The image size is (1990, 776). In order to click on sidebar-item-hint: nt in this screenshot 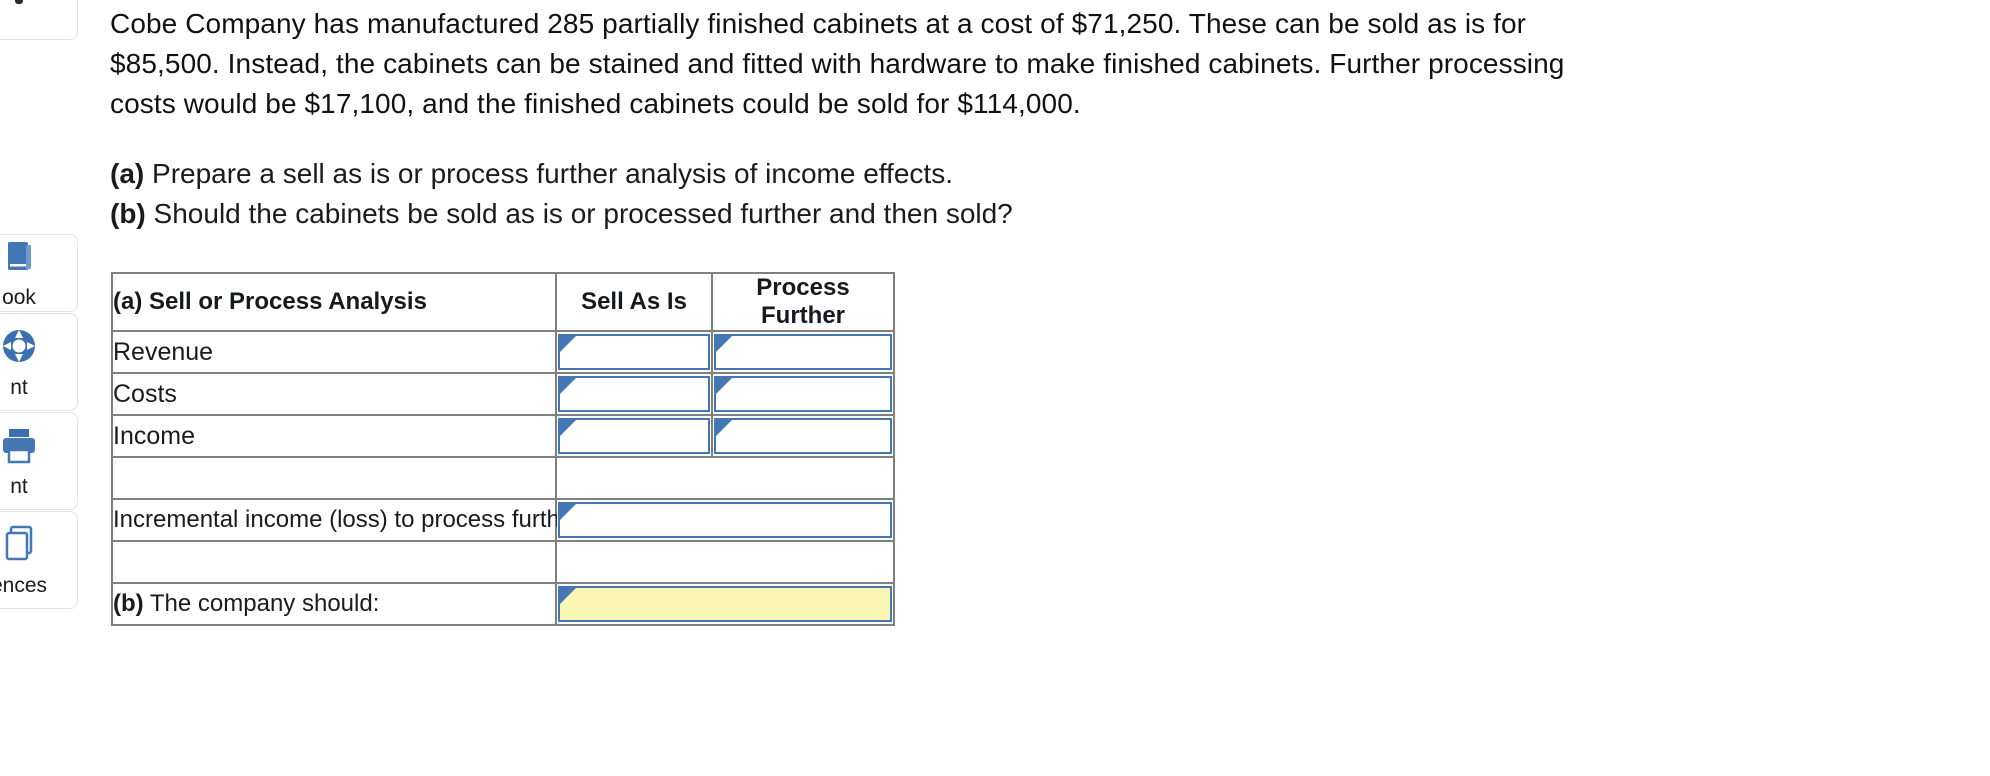, I will do `click(39, 362)`.